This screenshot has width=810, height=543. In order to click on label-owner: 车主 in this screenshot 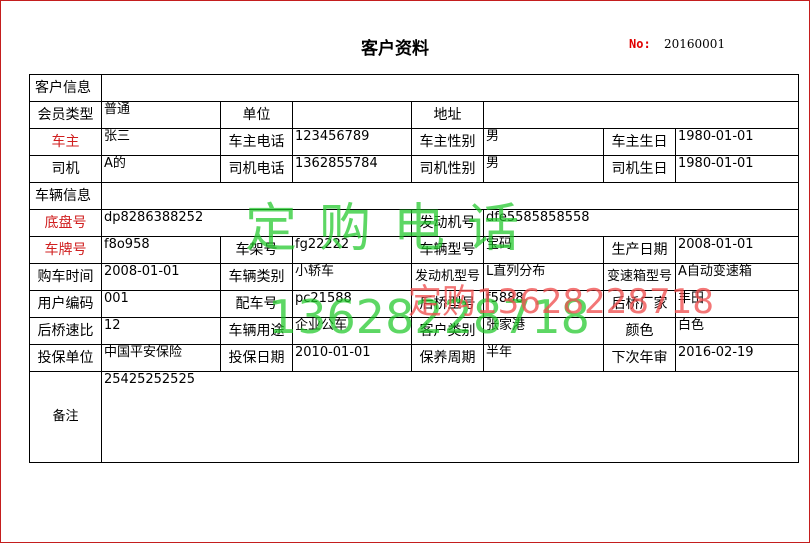, I will do `click(65, 142)`.